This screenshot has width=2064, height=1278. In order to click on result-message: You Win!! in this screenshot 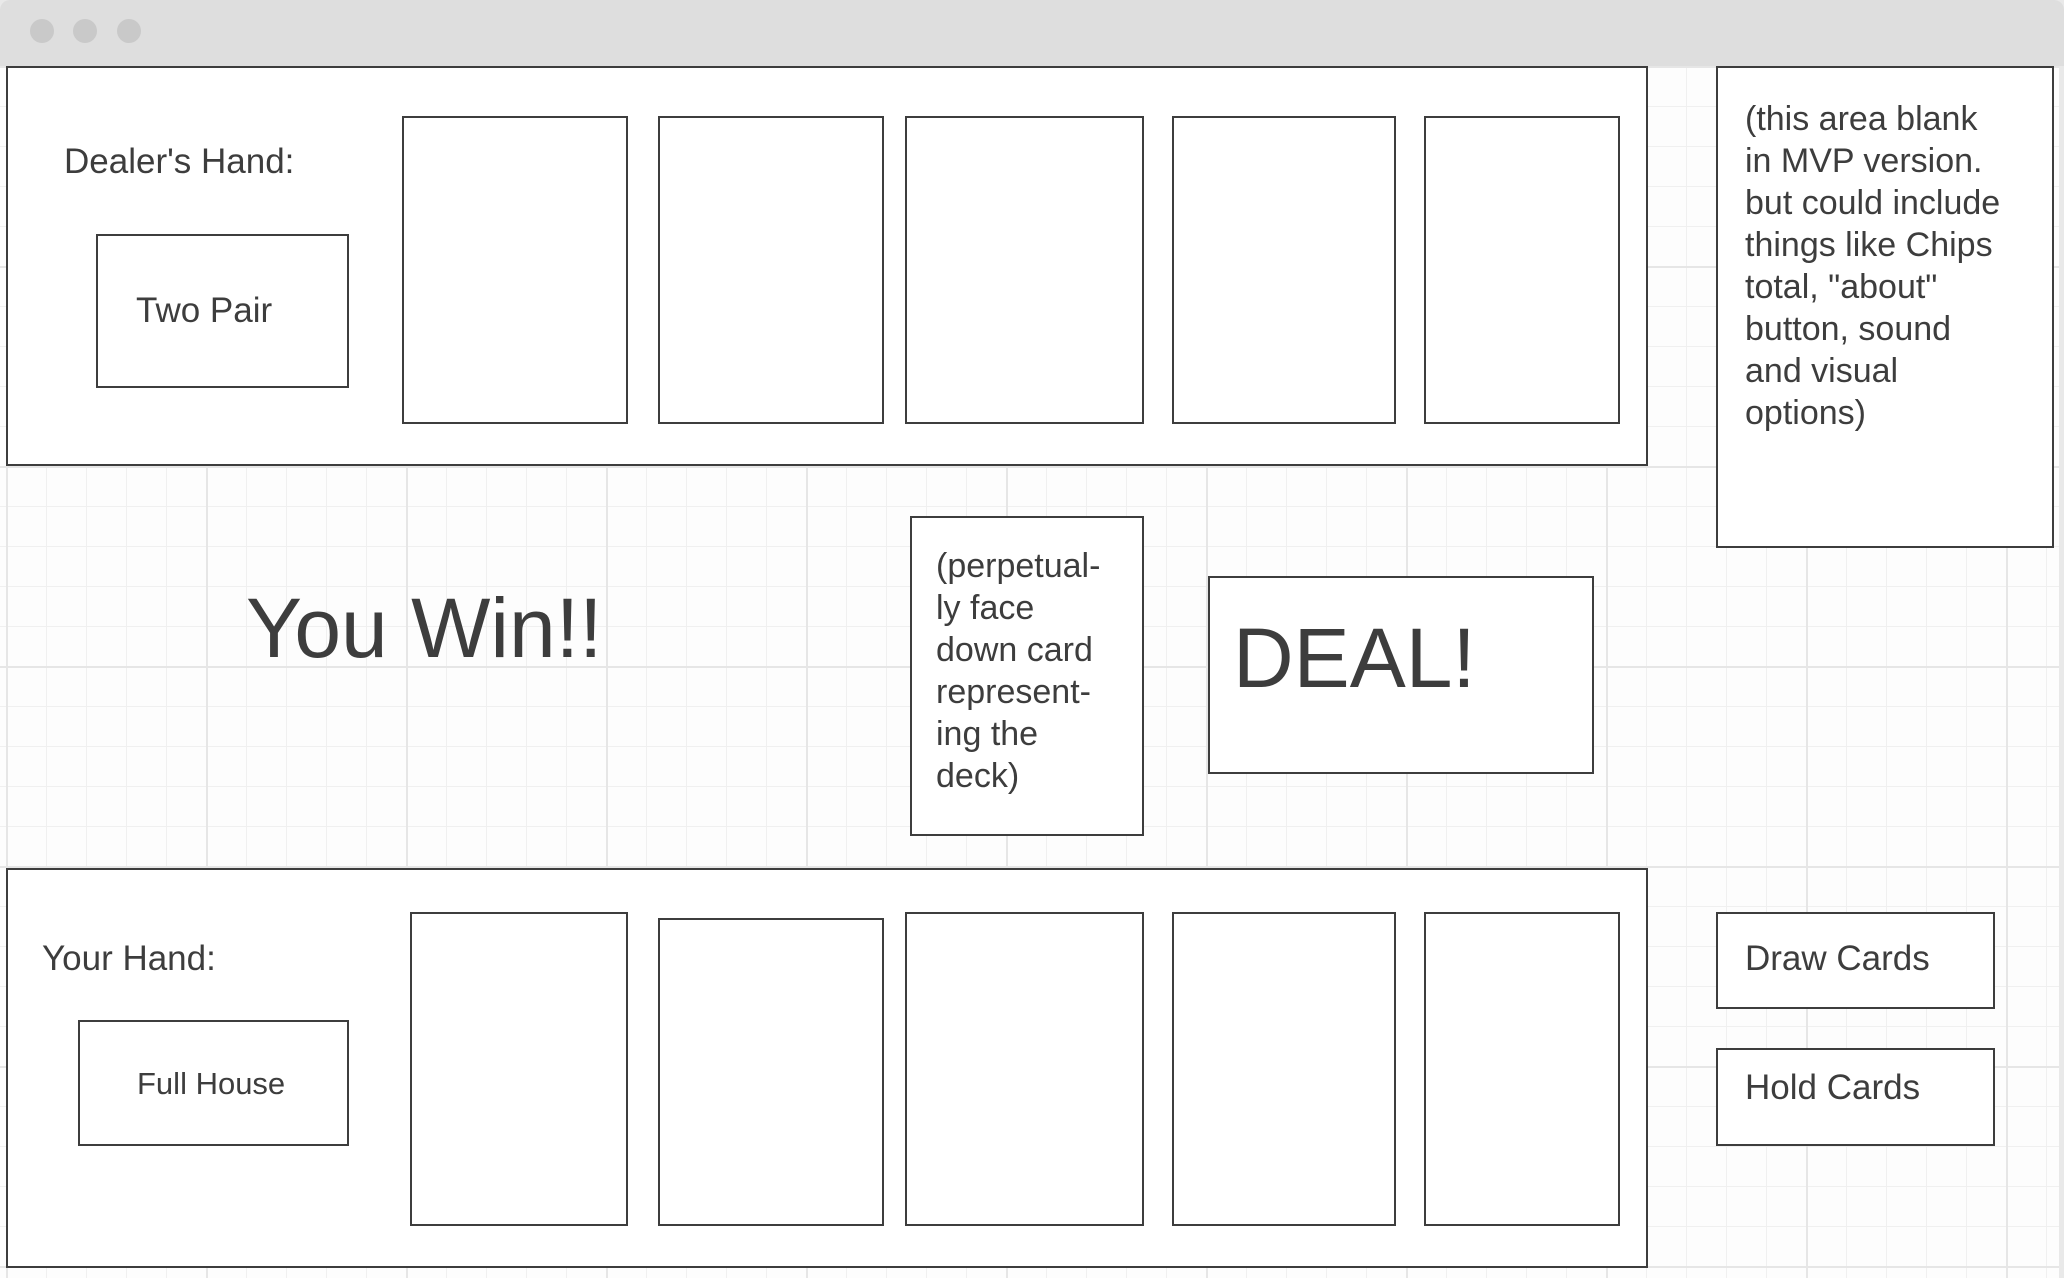, I will do `click(424, 628)`.